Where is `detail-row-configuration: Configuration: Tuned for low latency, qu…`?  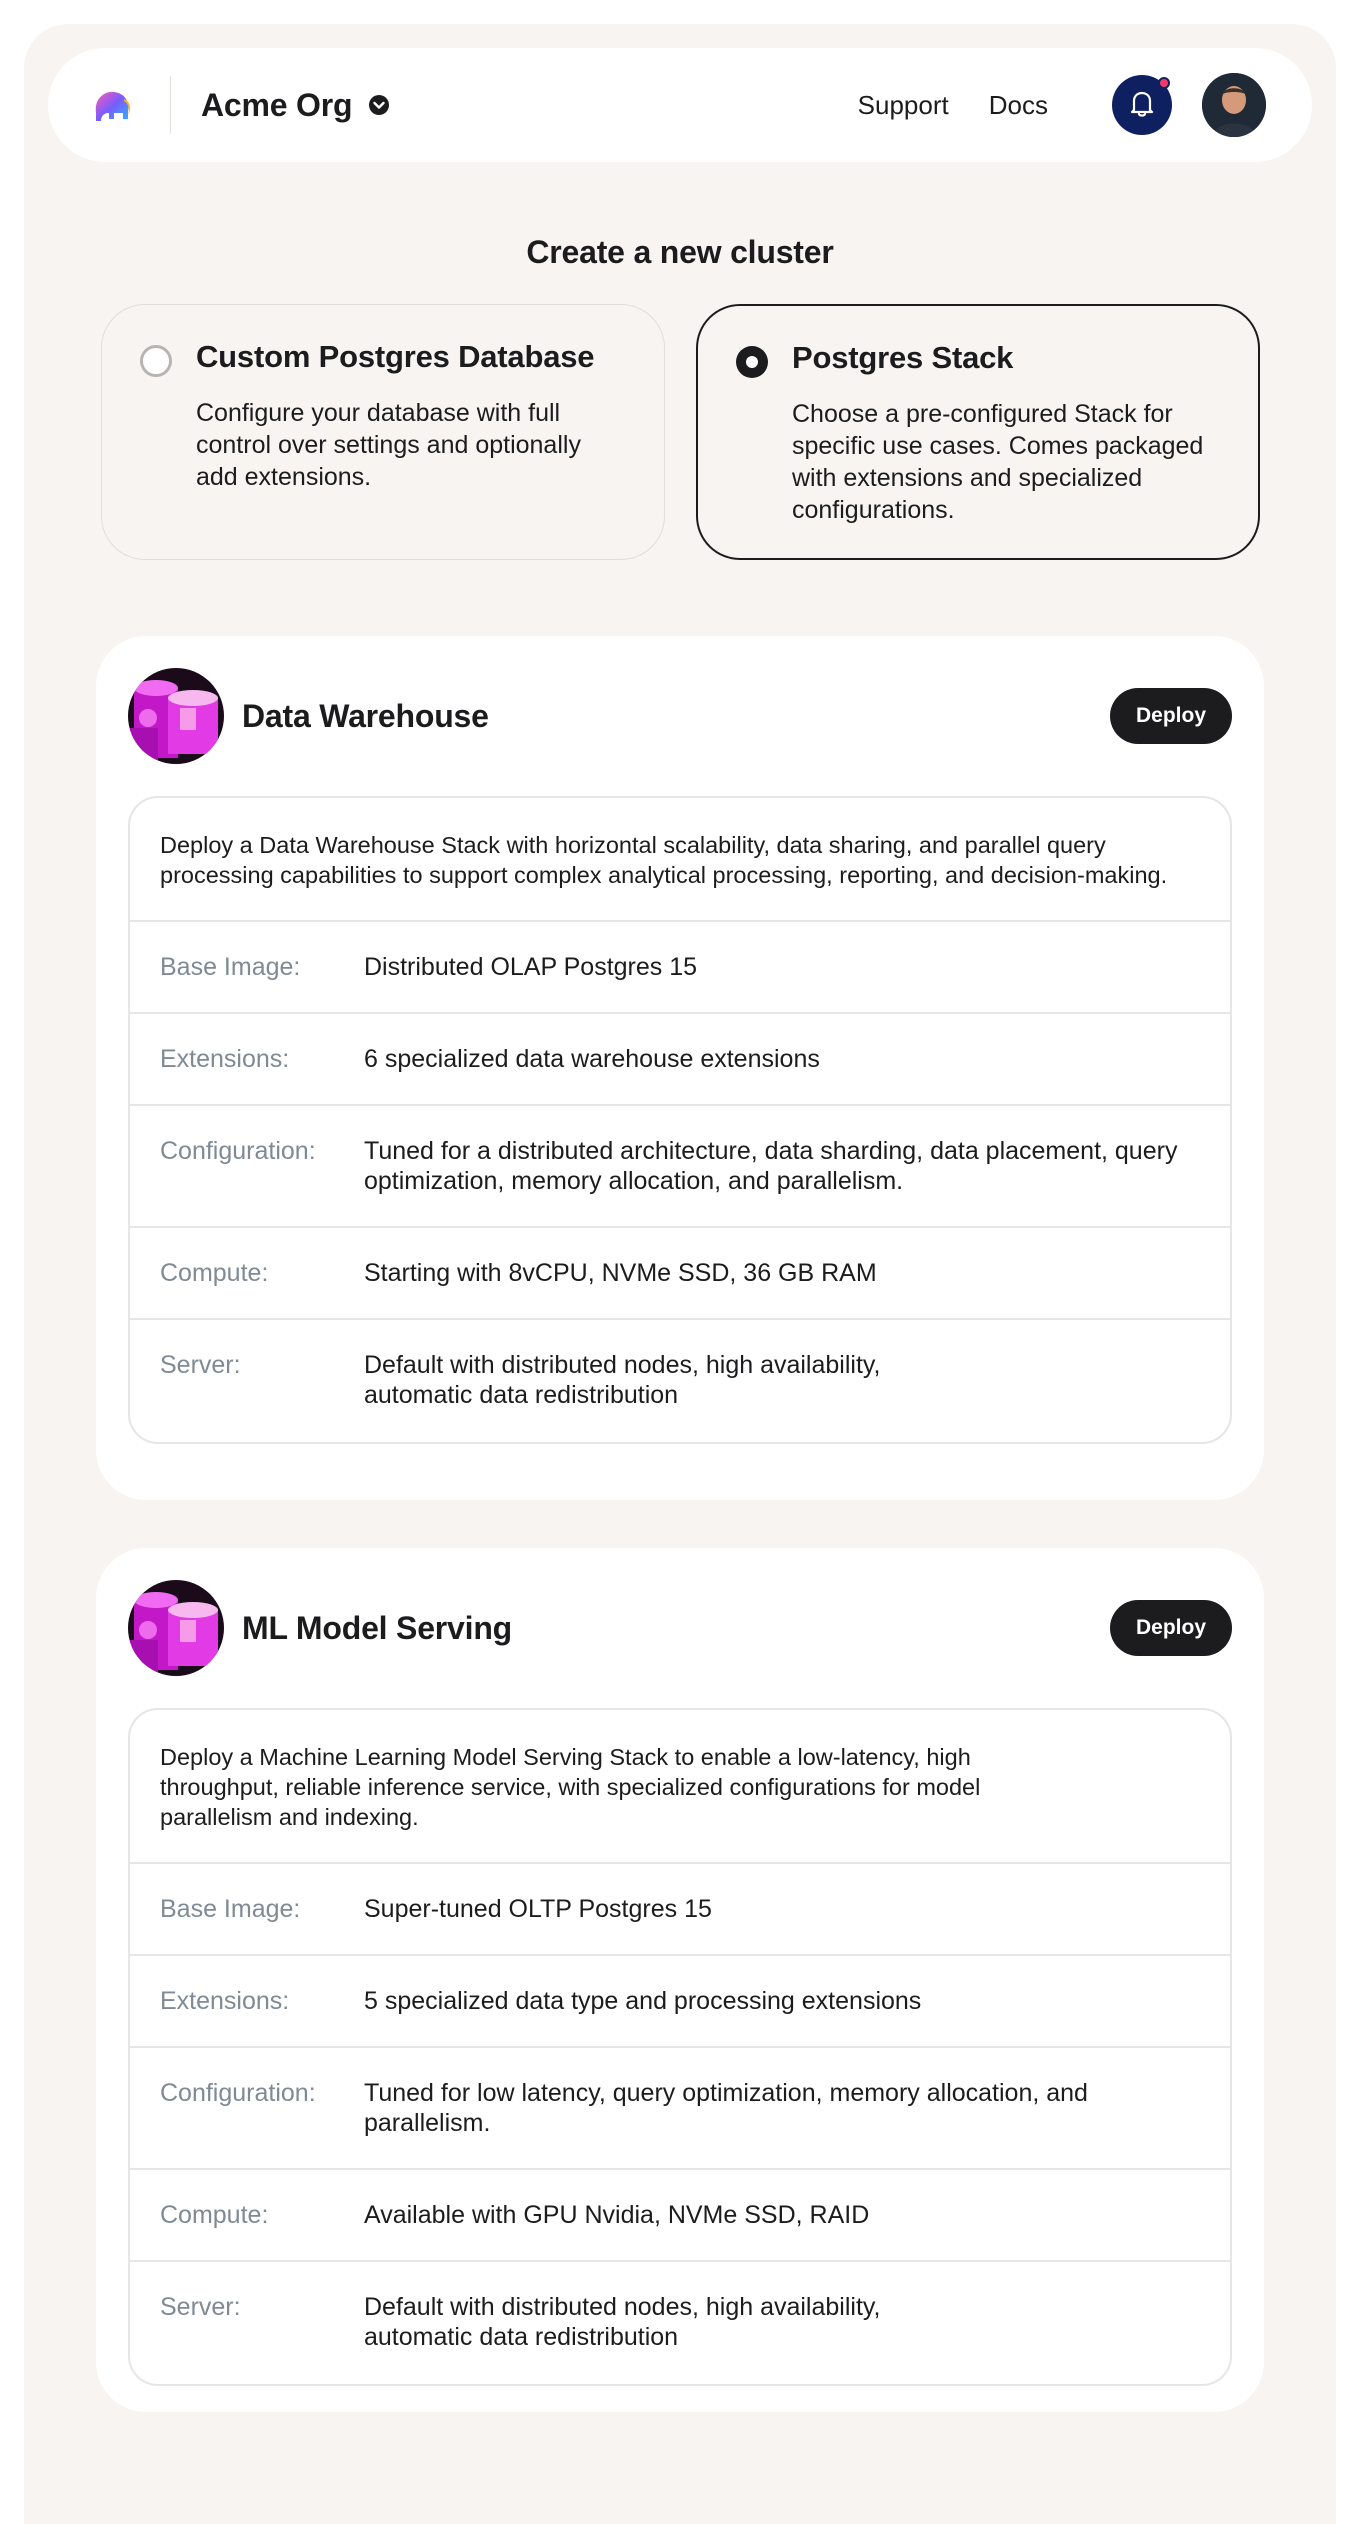 detail-row-configuration: Configuration: Tuned for low latency, qu… is located at coordinates (680, 2109).